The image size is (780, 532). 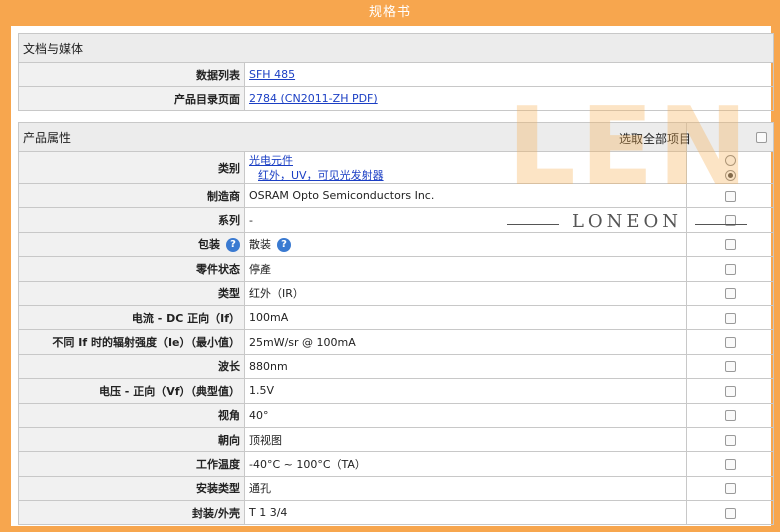 I want to click on attribute-label: 视角, so click(x=229, y=416).